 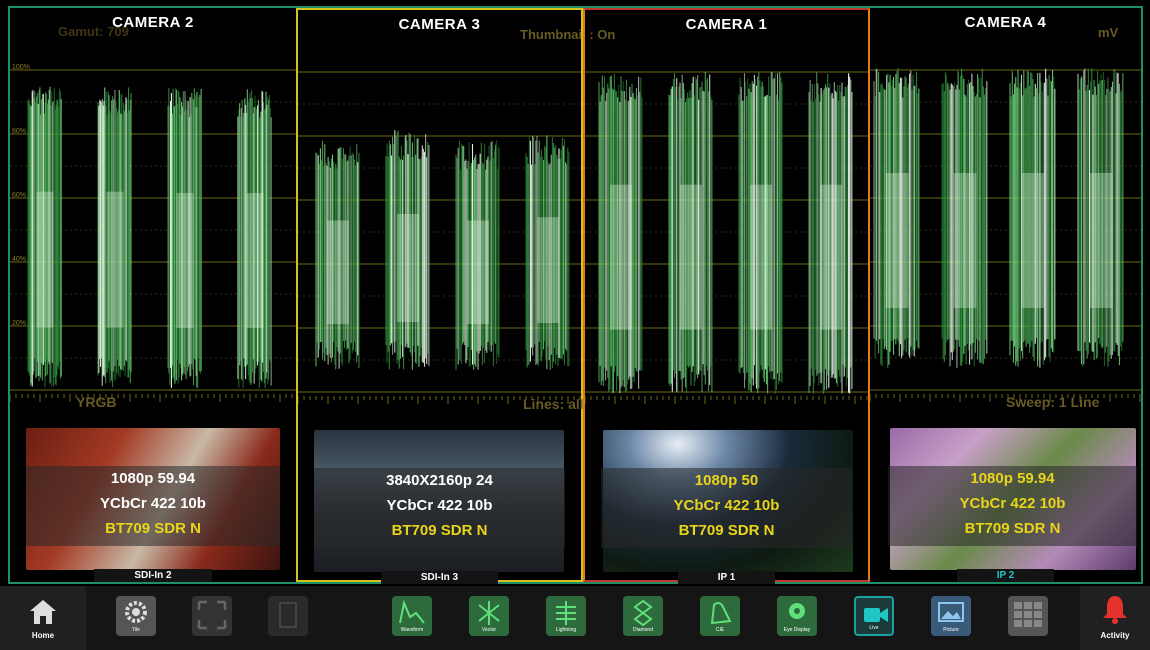 What do you see at coordinates (553, 404) in the screenshot?
I see `lines-label: Lines: all` at bounding box center [553, 404].